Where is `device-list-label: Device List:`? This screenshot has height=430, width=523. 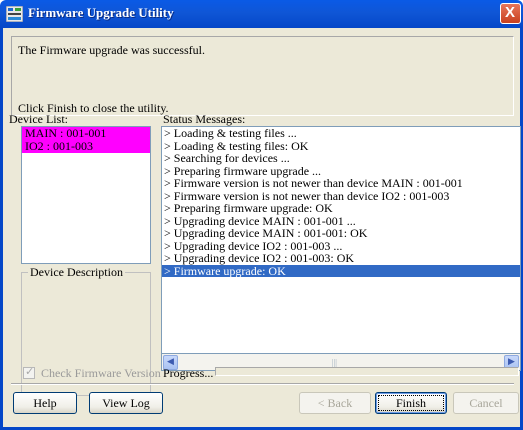
device-list-label: Device List: is located at coordinates (38, 119).